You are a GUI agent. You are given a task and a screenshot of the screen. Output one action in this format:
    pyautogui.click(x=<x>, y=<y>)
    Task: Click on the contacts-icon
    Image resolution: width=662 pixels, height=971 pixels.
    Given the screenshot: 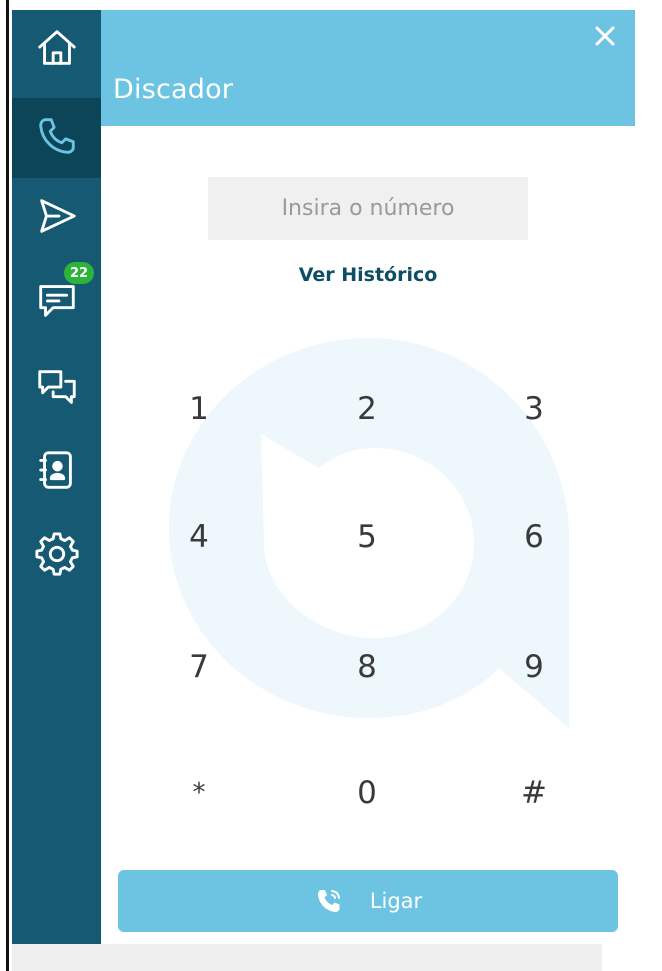 What is the action you would take?
    pyautogui.click(x=57, y=472)
    